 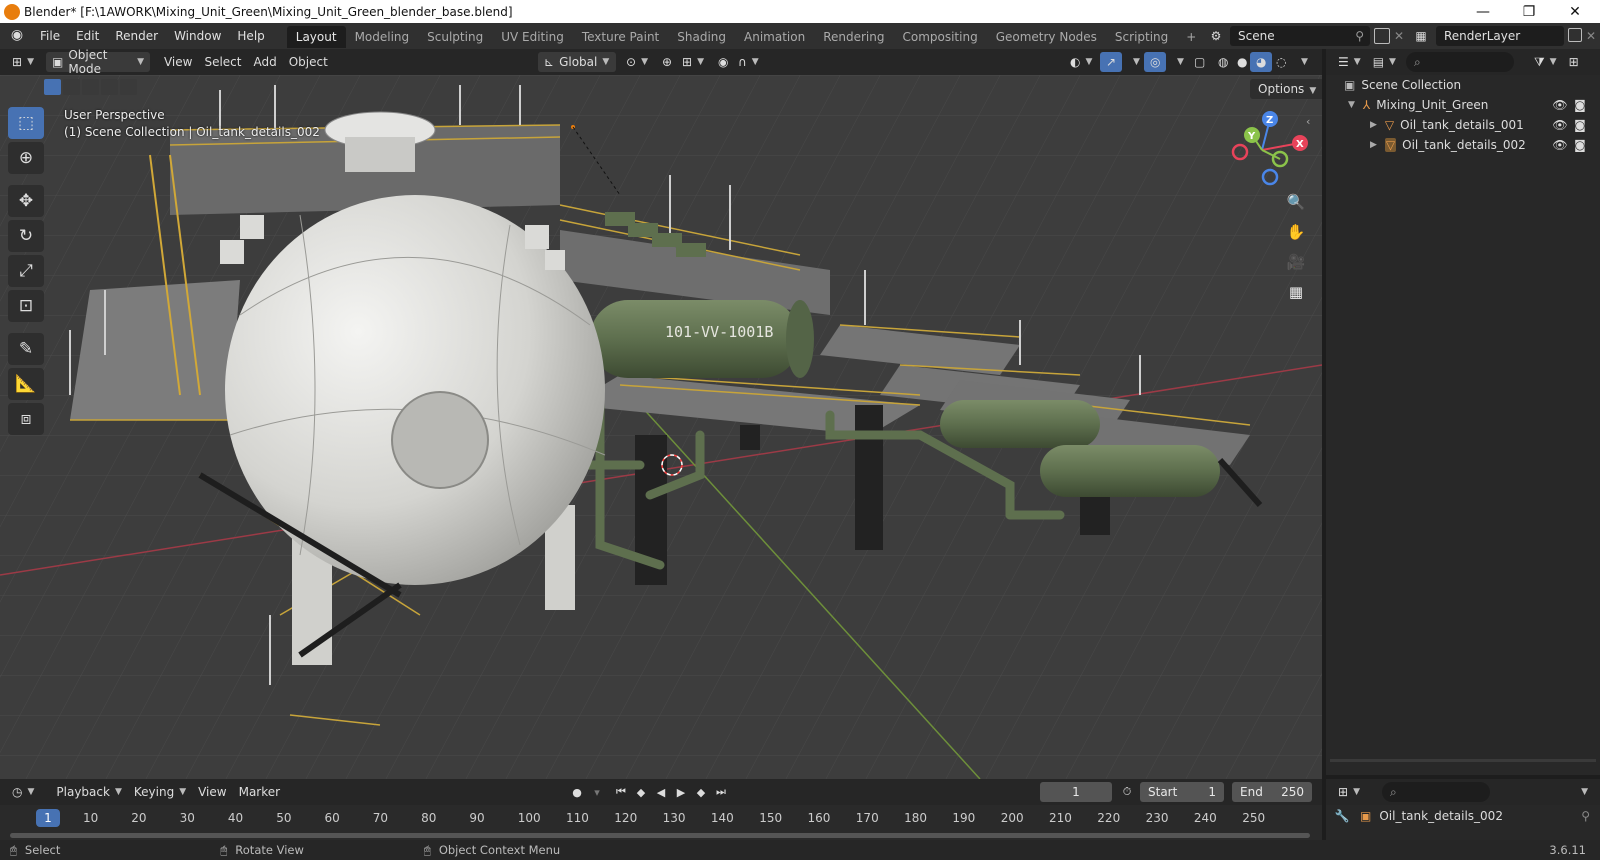 What do you see at coordinates (26, 123) in the screenshot?
I see `select-box-icon: ⬚` at bounding box center [26, 123].